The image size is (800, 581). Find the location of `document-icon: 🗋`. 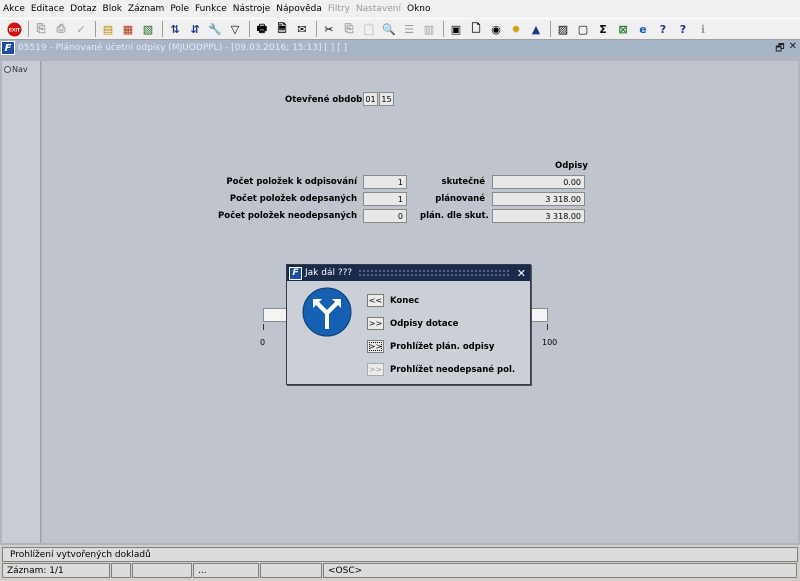

document-icon: 🗋 is located at coordinates (476, 29).